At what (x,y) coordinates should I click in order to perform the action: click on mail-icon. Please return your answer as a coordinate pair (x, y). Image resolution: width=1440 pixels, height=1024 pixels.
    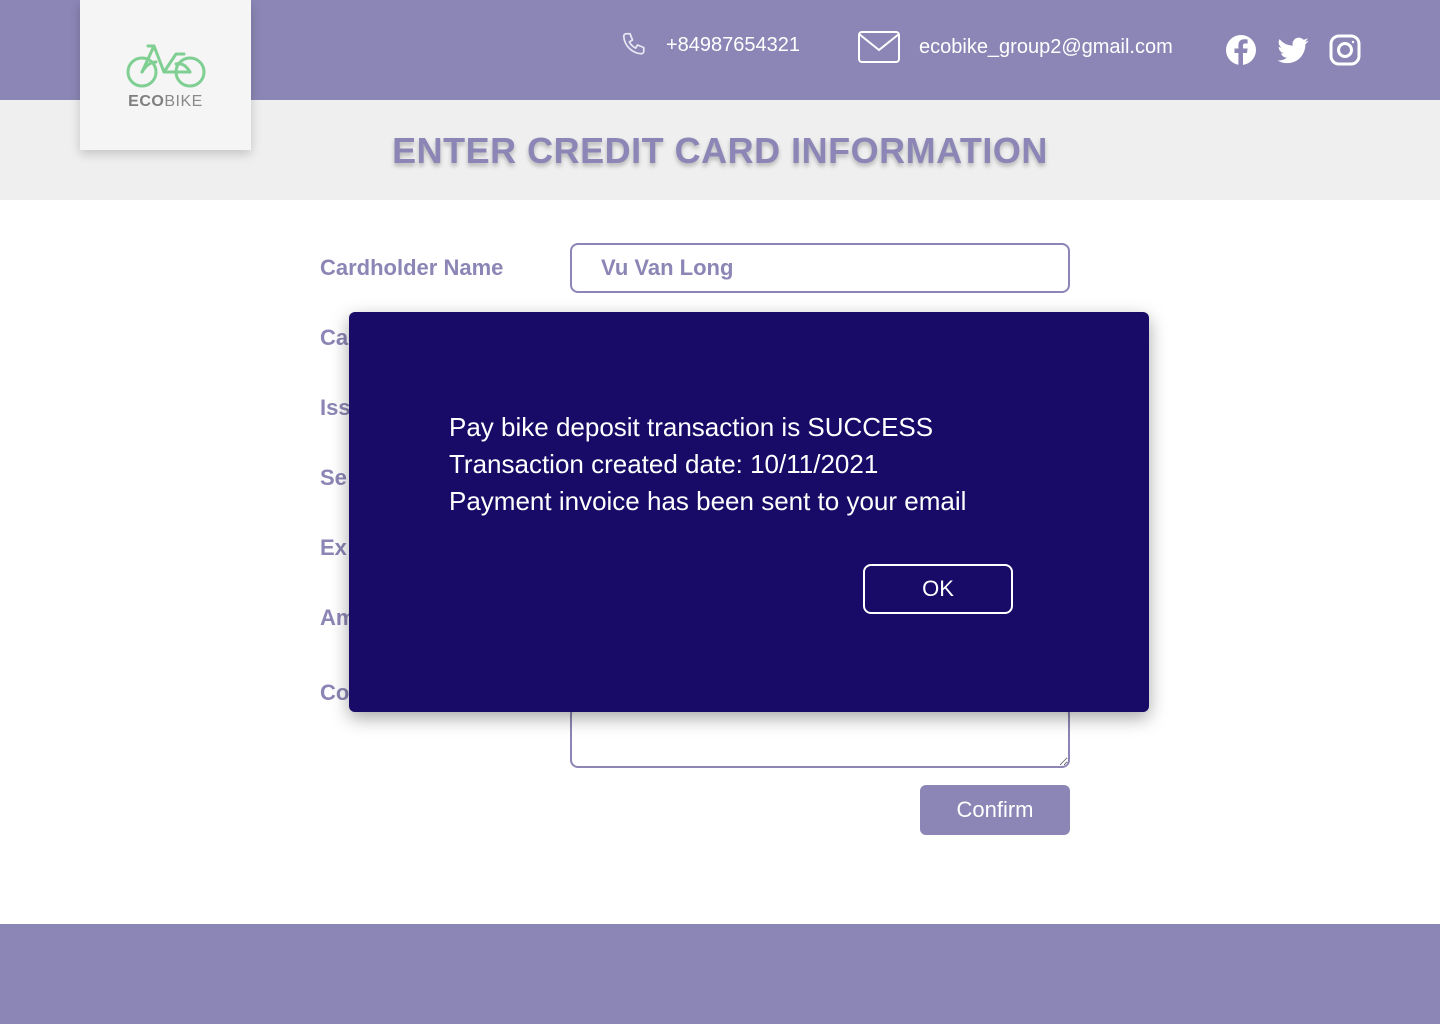
    Looking at the image, I should click on (879, 47).